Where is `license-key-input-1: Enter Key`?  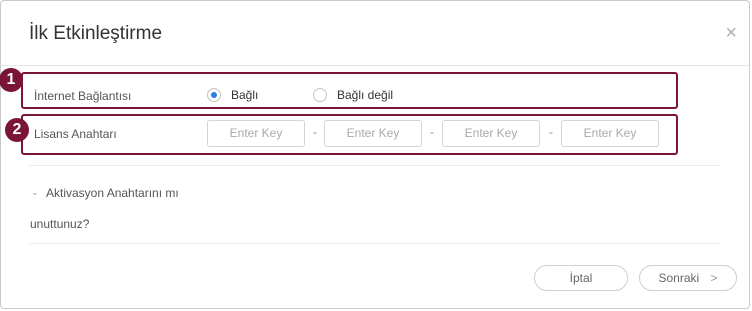
license-key-input-1: Enter Key is located at coordinates (256, 133).